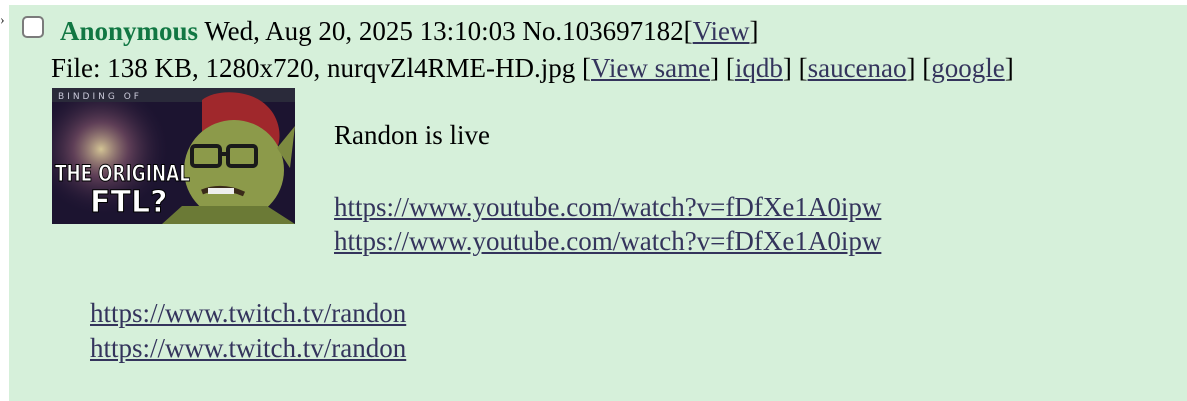  I want to click on post-number: No.103697182, so click(602, 31).